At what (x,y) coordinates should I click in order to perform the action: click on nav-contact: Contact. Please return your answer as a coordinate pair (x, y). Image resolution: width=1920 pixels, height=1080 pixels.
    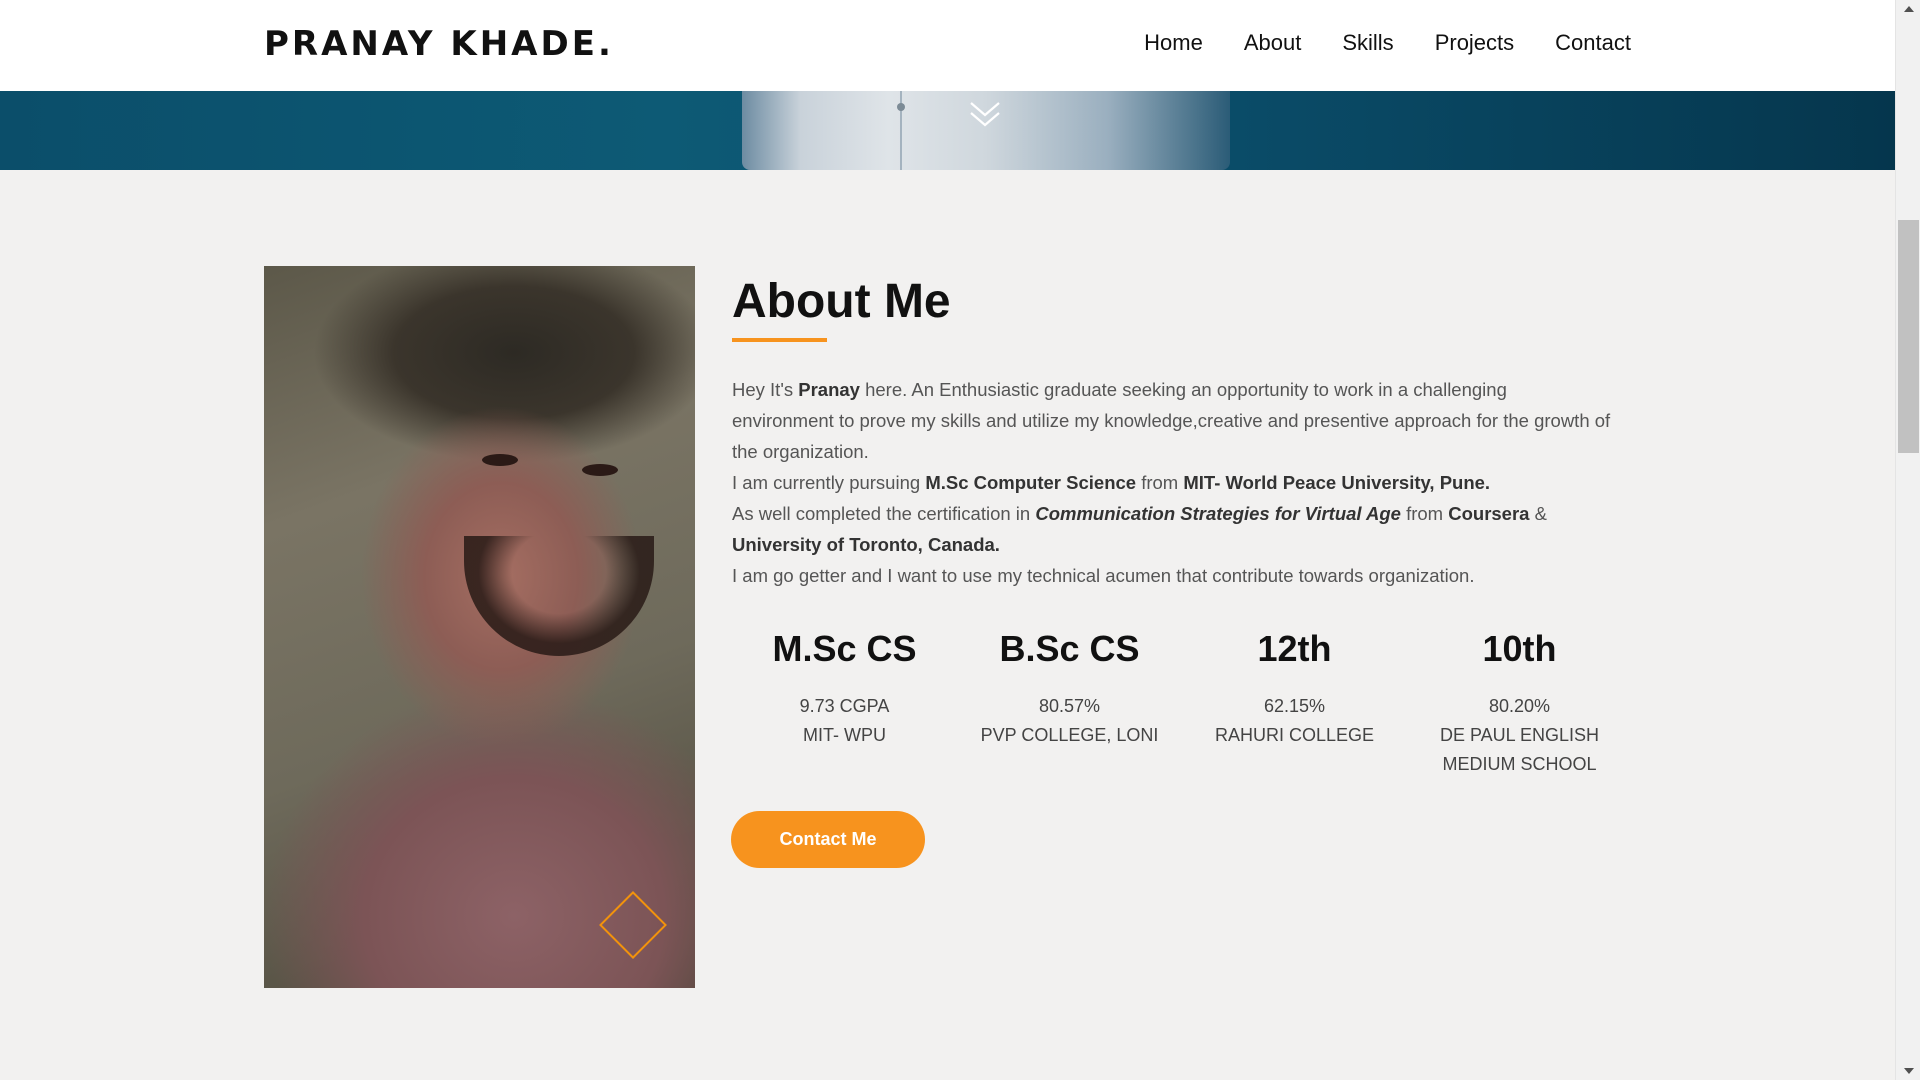
    Looking at the image, I should click on (1593, 43).